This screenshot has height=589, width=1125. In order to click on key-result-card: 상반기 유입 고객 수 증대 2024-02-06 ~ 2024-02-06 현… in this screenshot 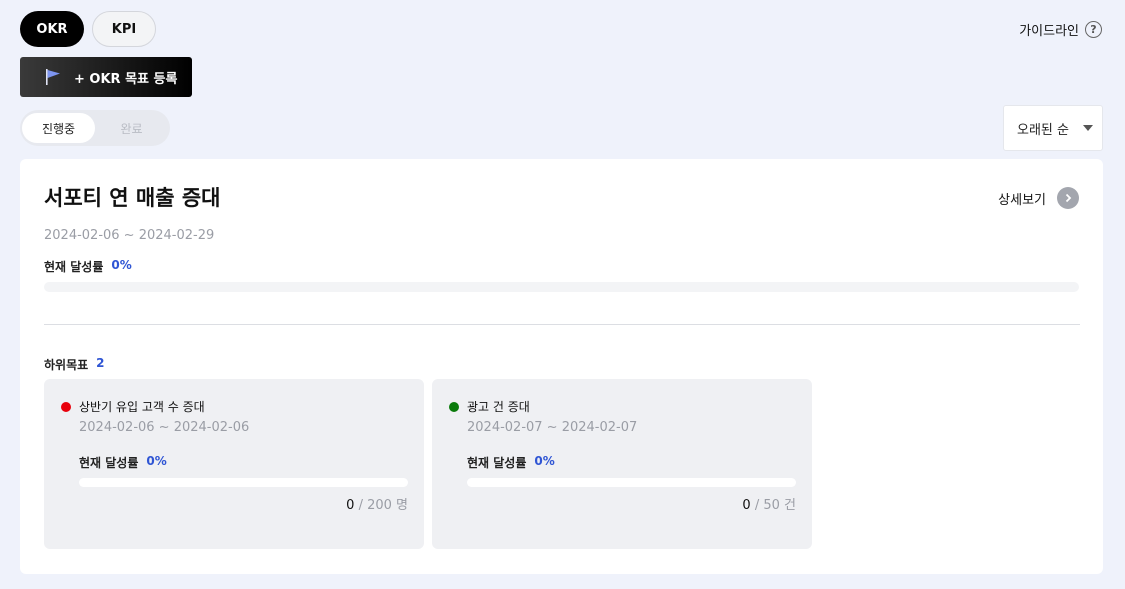, I will do `click(234, 464)`.